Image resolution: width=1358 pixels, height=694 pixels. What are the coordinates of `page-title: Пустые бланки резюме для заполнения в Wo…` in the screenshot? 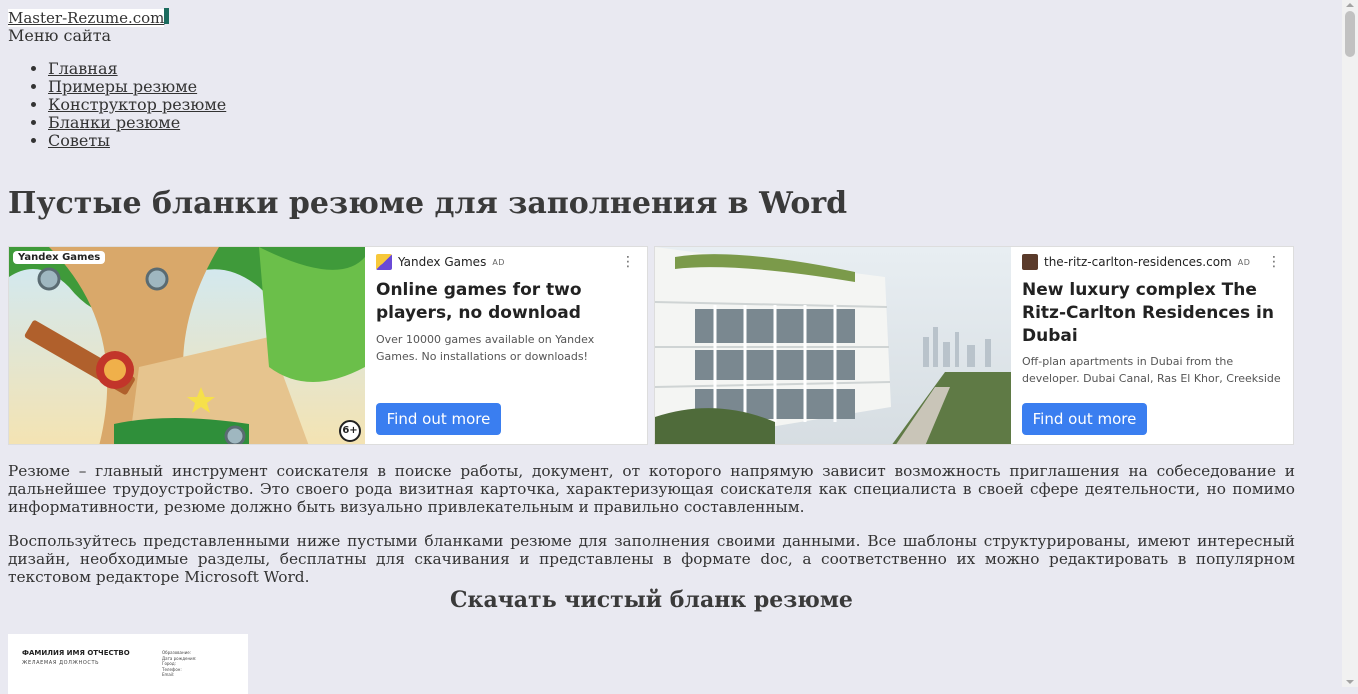 It's located at (428, 203).